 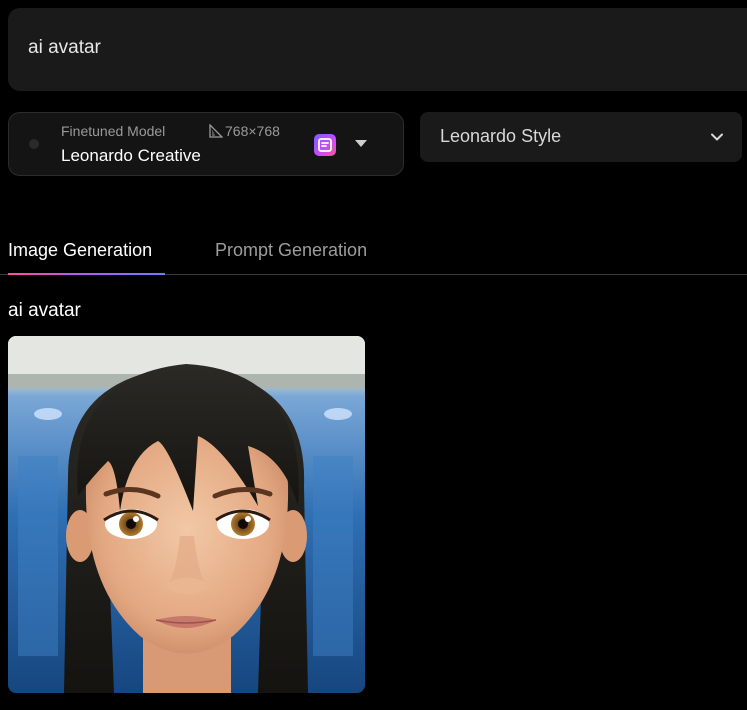 I want to click on prompt-input-text: ai avatar, so click(x=64, y=48).